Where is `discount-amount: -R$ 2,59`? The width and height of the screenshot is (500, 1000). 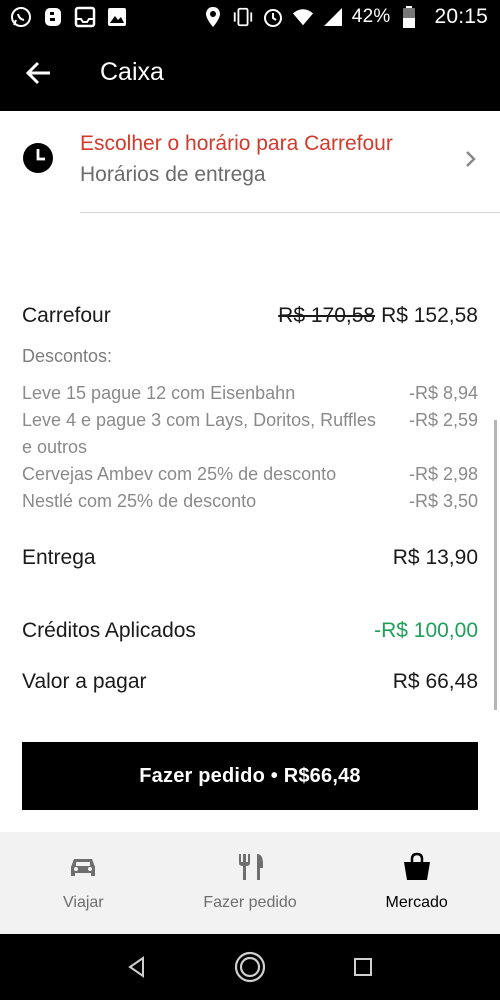 discount-amount: -R$ 2,59 is located at coordinates (443, 420).